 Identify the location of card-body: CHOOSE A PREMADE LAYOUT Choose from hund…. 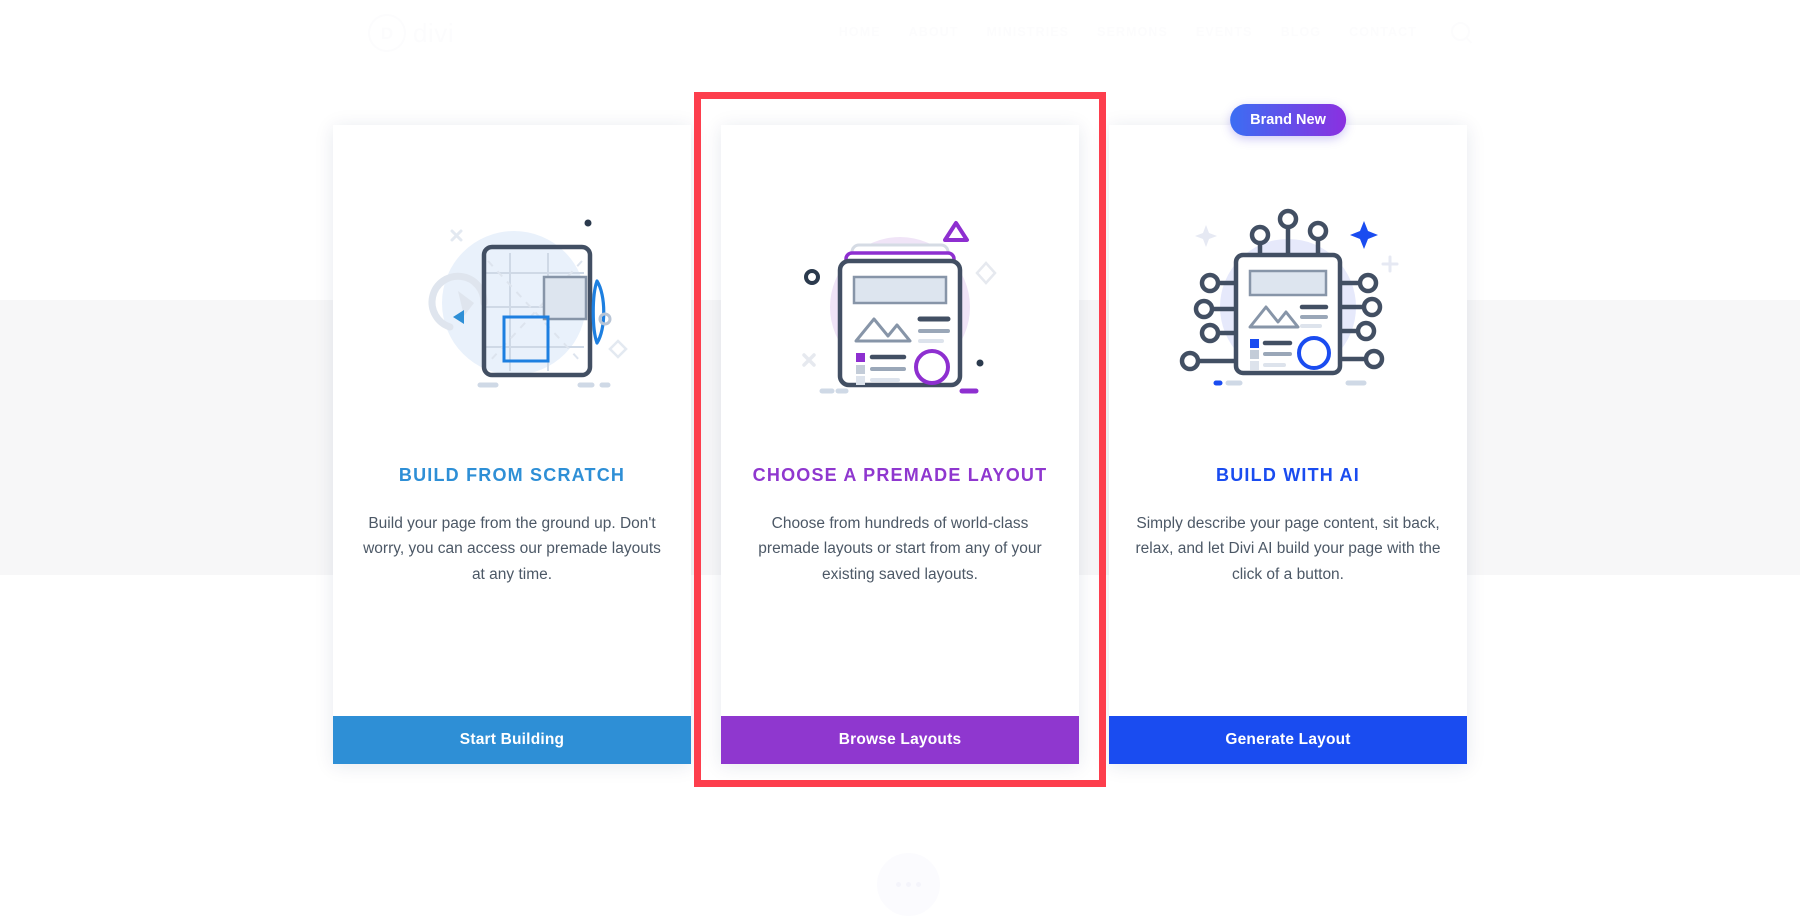
(900, 420).